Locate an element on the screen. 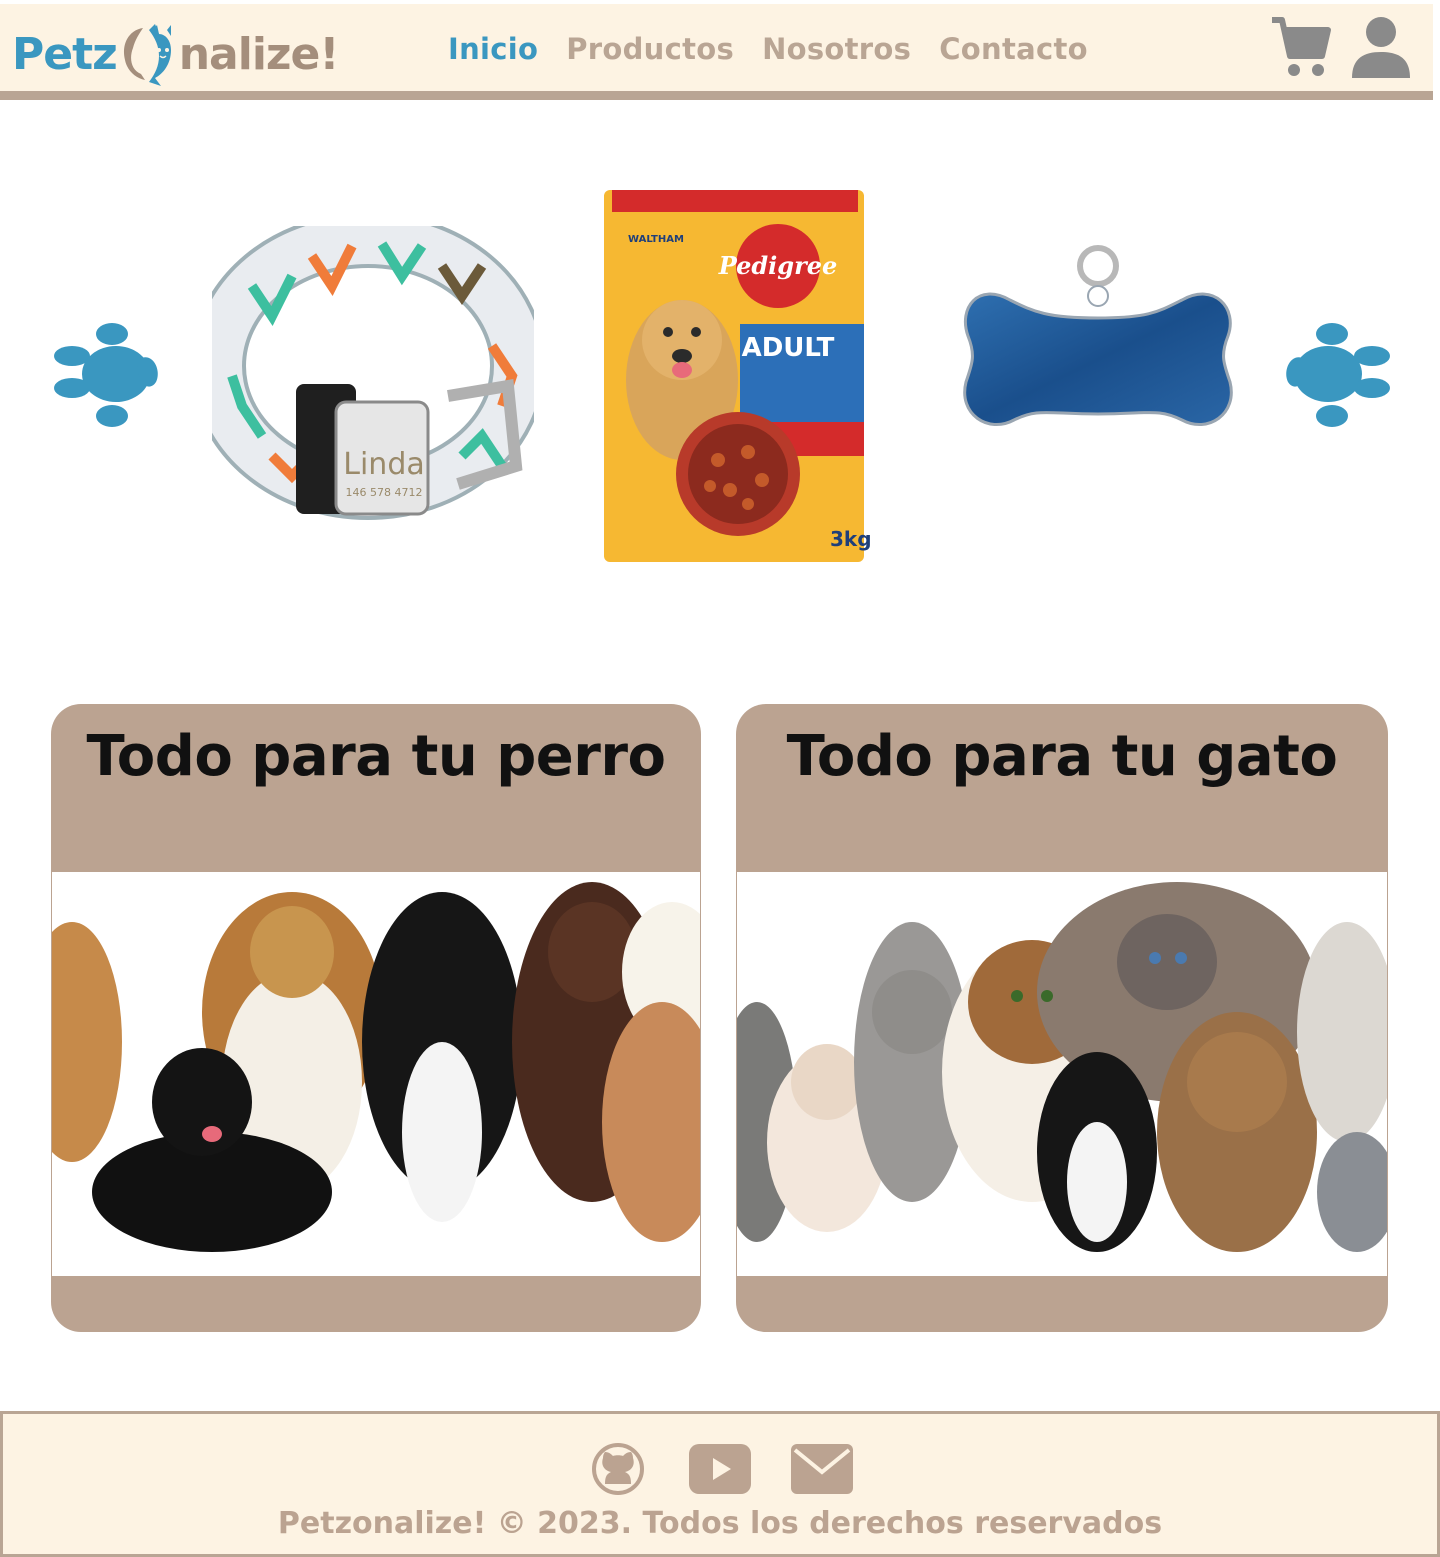 This screenshot has height=1557, width=1440. social-links is located at coordinates (720, 1469).